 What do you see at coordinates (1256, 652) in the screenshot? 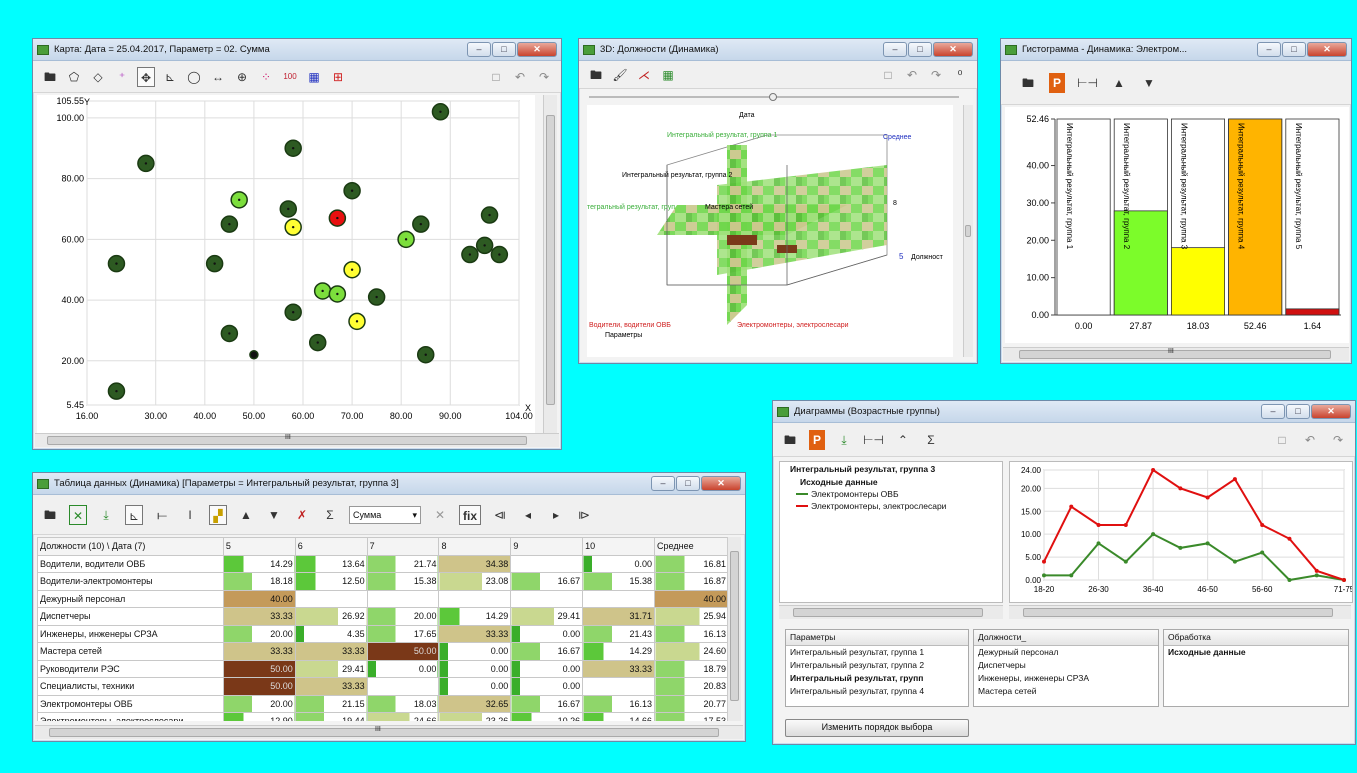
I see `proc-list-item: Исходные данные` at bounding box center [1256, 652].